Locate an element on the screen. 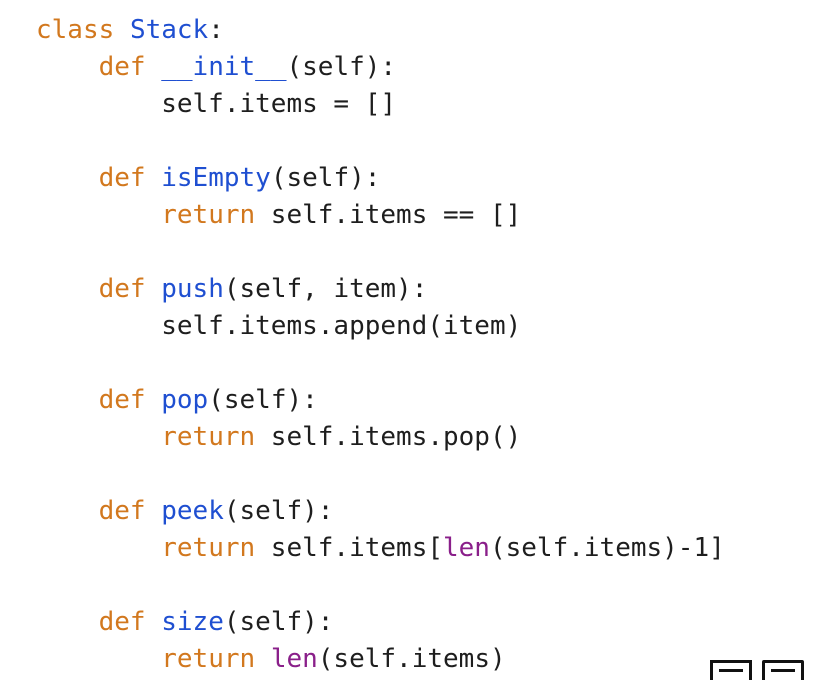  code-text: (self.items) is located at coordinates (411, 659).